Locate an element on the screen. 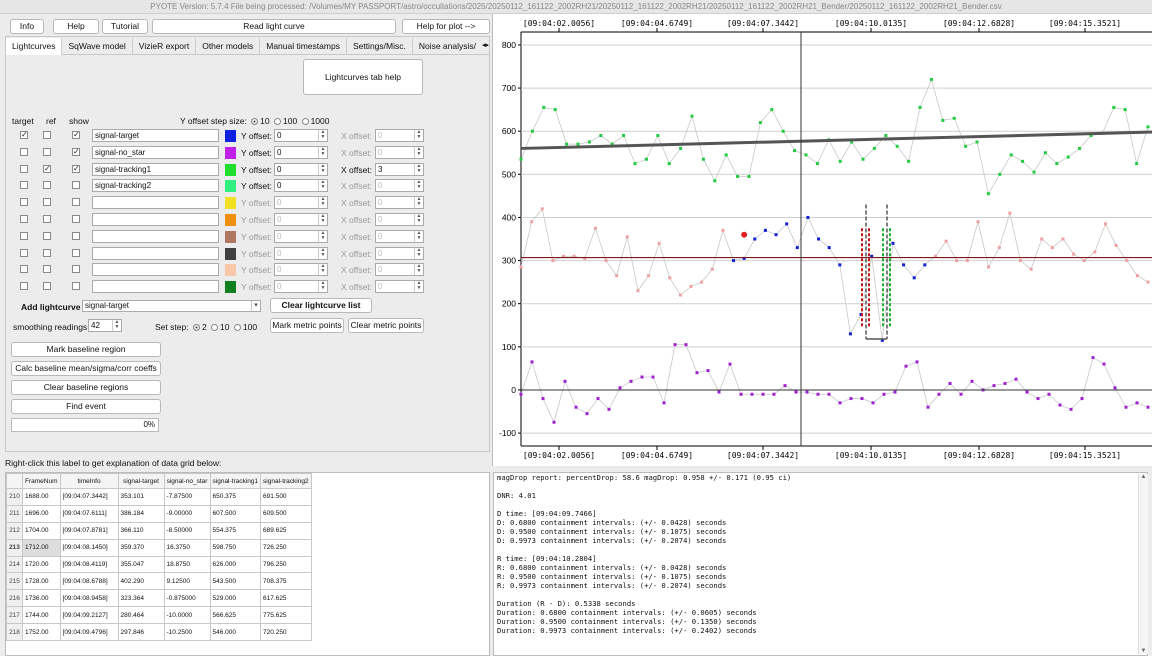  set-step-10-radio is located at coordinates (215, 328).